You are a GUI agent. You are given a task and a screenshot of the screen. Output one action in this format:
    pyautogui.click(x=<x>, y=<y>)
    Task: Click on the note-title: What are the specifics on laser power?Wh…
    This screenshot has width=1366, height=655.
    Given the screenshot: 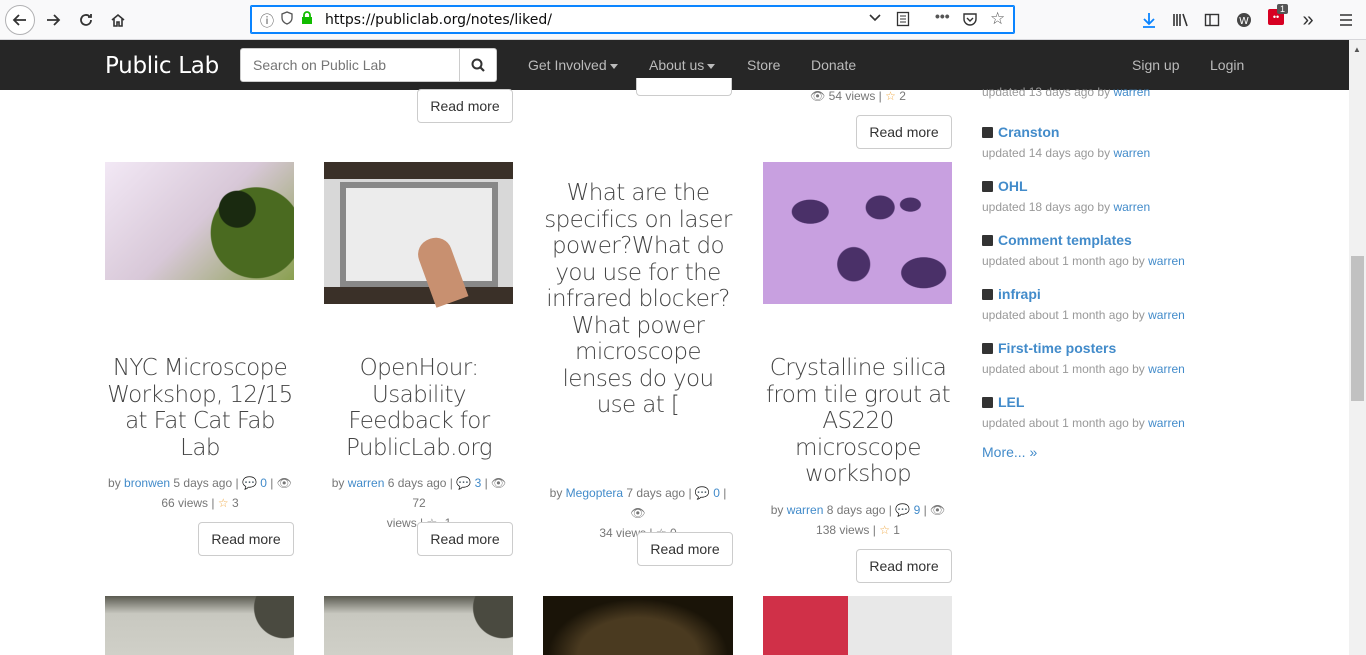 What is the action you would take?
    pyautogui.click(x=638, y=299)
    